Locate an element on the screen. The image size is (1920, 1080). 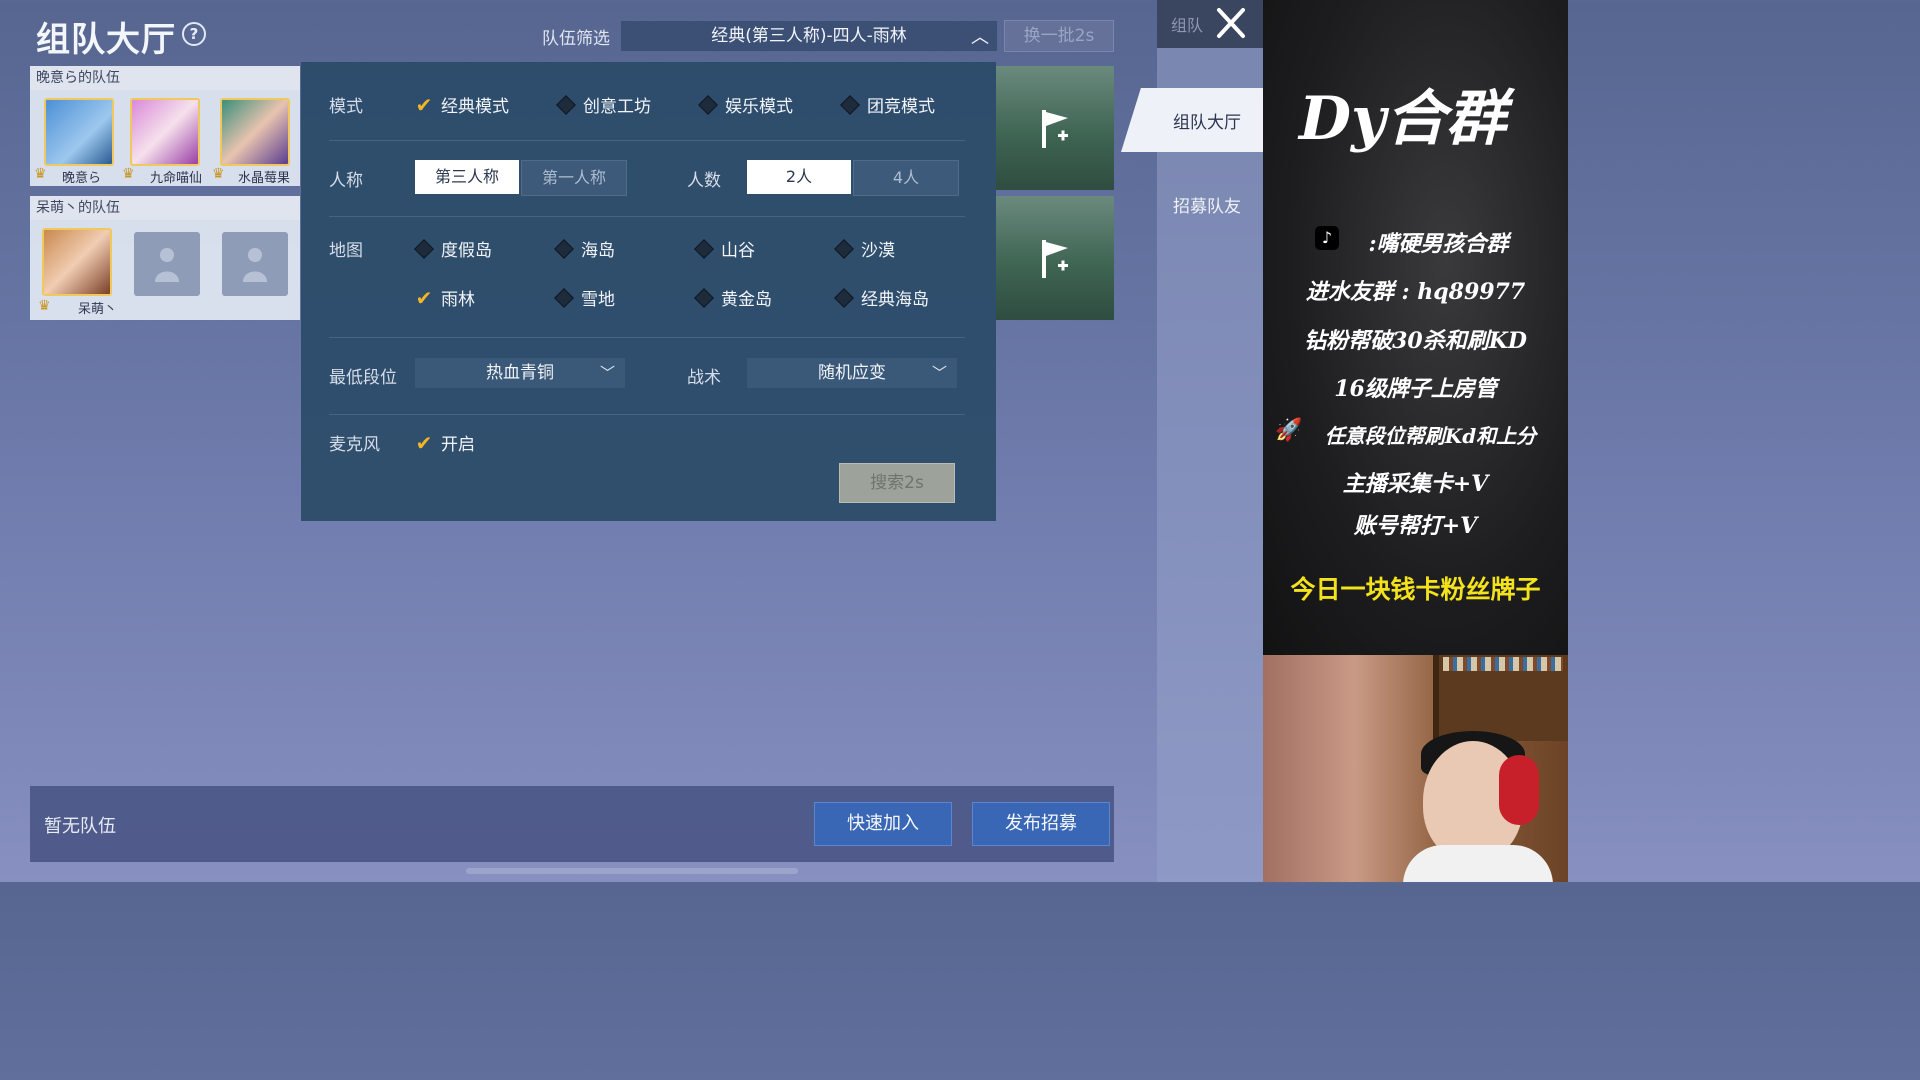
chevron-up-icon: ︿ is located at coordinates (980, 37).